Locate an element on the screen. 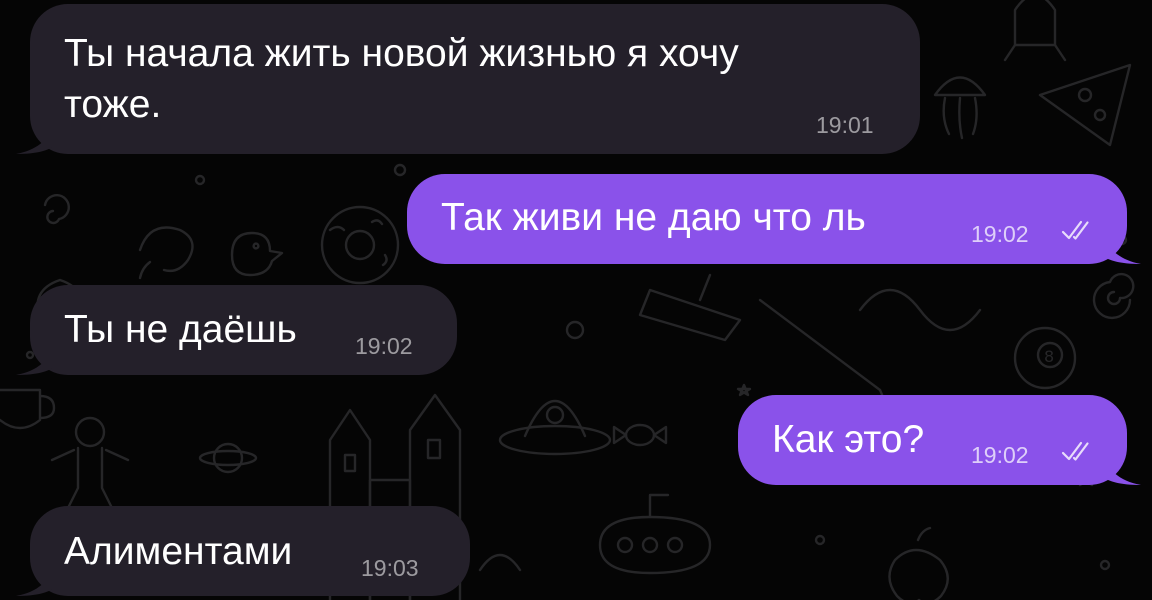 Image resolution: width=1152 pixels, height=600 pixels. donut-doodle is located at coordinates (360, 245).